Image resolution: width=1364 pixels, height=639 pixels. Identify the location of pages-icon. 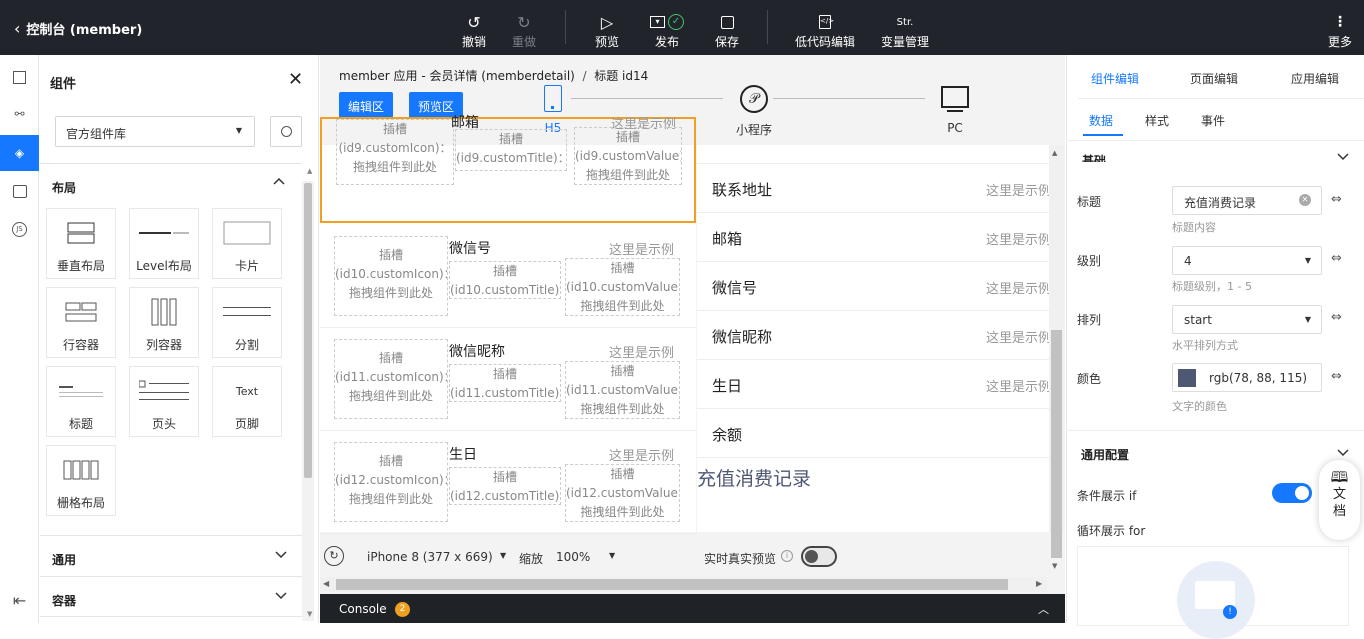
(19, 77).